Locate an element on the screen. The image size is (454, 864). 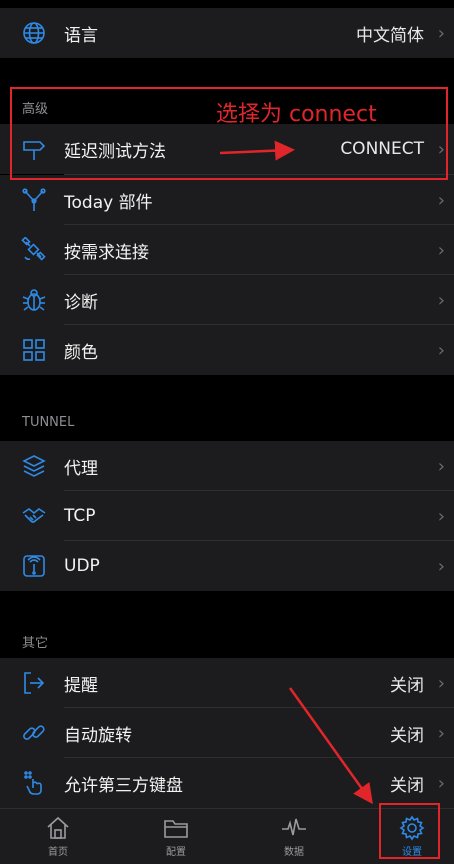
third-keyboard-label: 允许第三方键盘 is located at coordinates (123, 785).